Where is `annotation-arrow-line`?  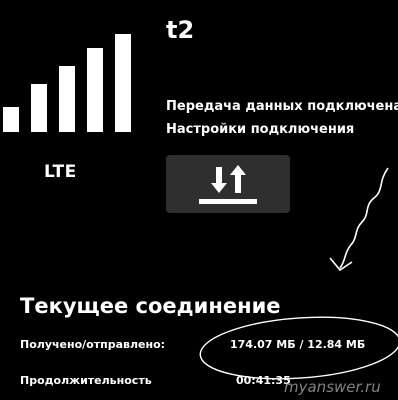
annotation-arrow-line is located at coordinates (364, 218).